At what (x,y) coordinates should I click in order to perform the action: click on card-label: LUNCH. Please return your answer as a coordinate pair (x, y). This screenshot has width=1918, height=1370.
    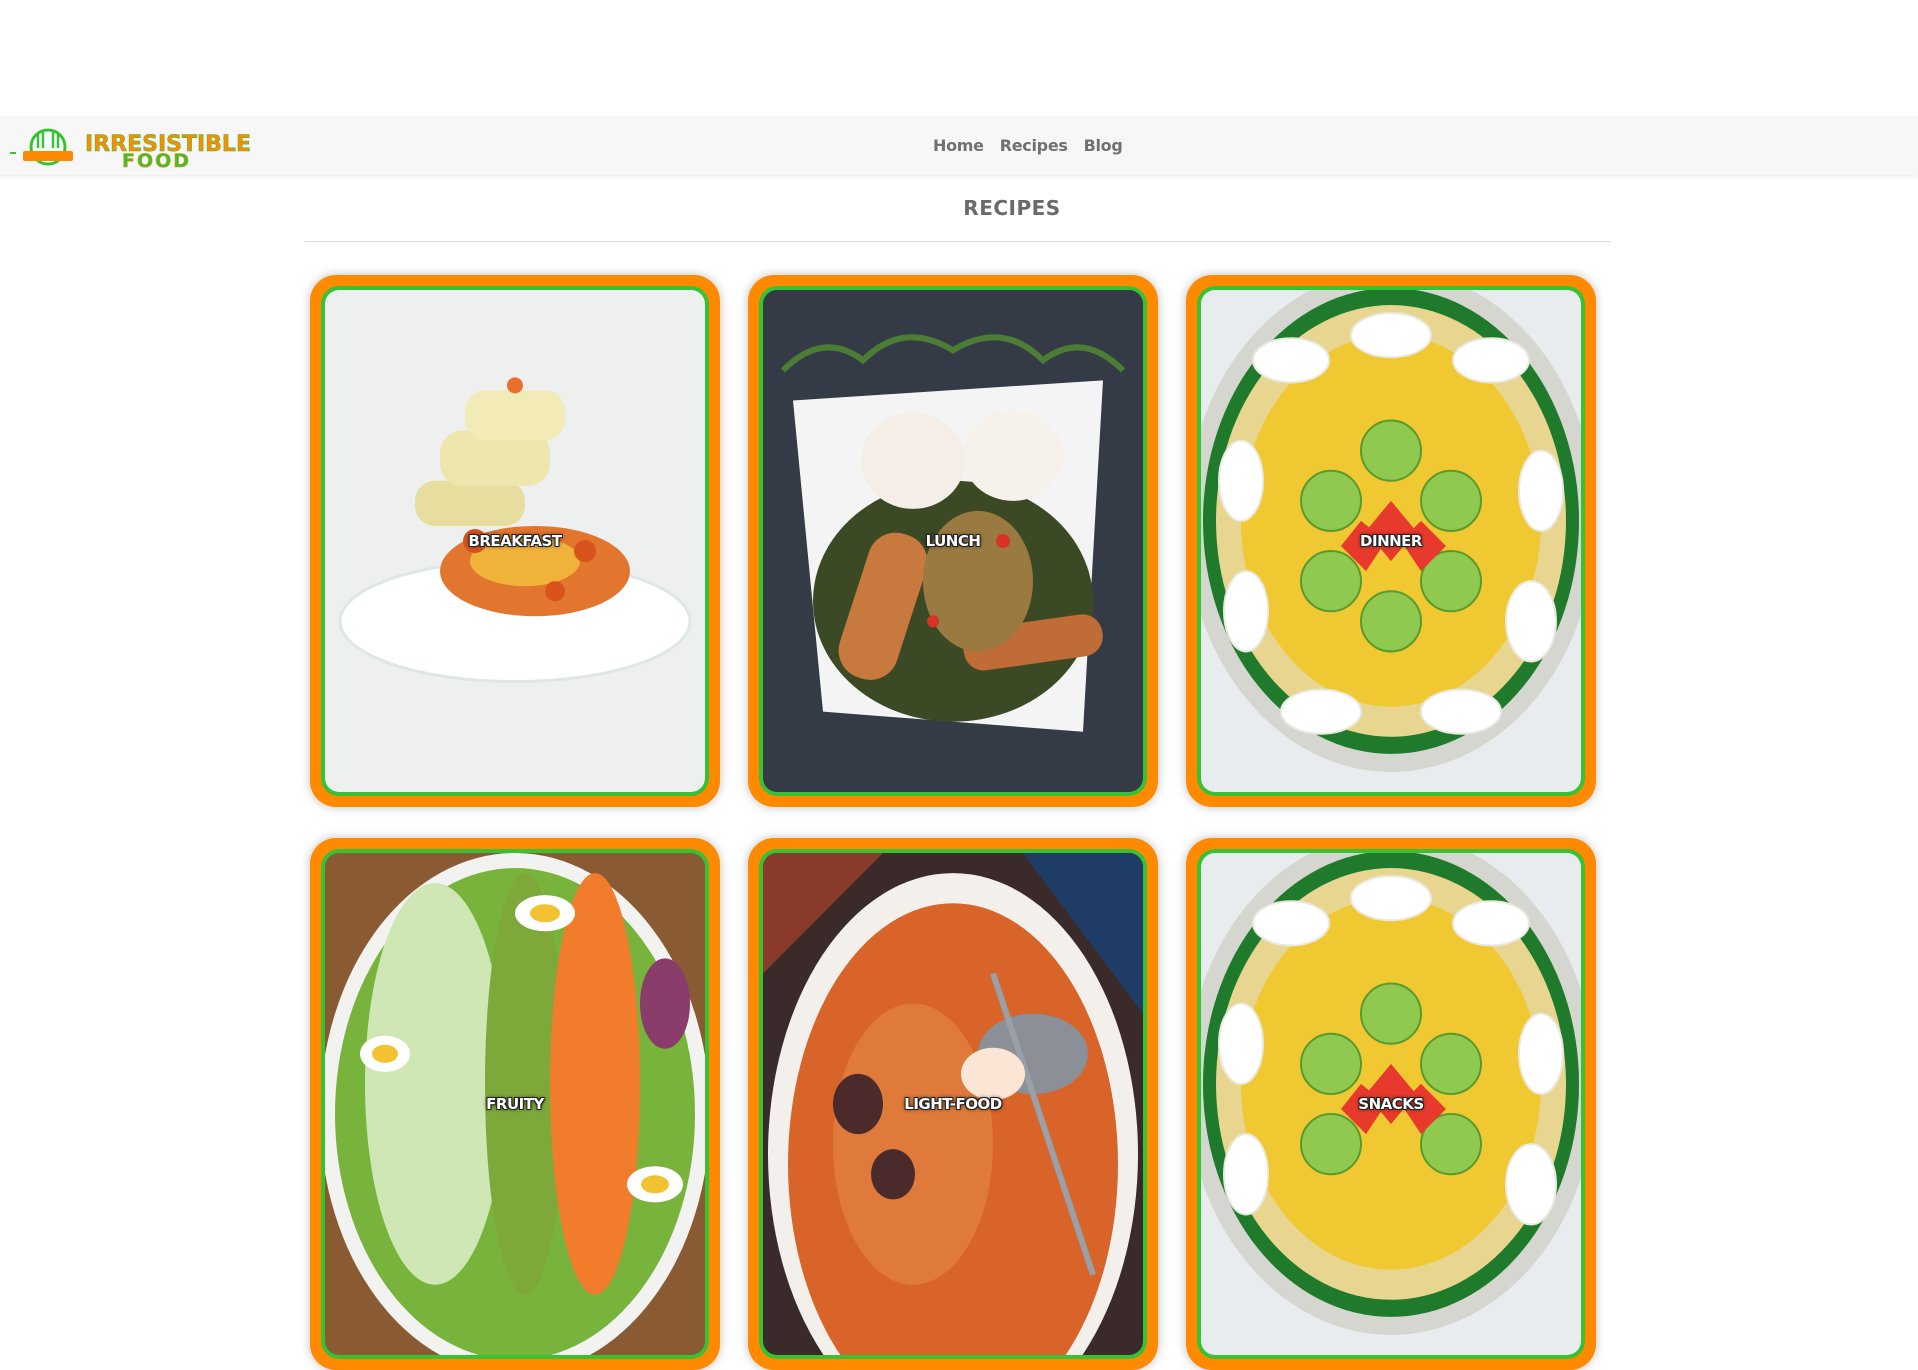
    Looking at the image, I should click on (953, 541).